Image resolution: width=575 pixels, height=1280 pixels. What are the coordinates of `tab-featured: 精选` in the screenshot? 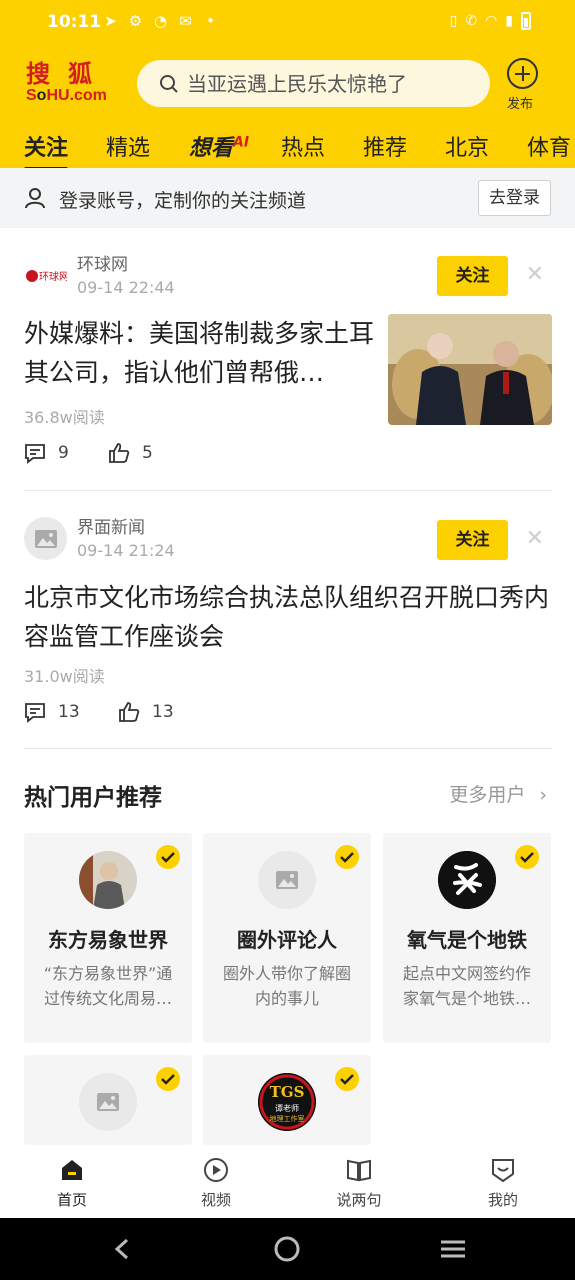 It's located at (128, 146).